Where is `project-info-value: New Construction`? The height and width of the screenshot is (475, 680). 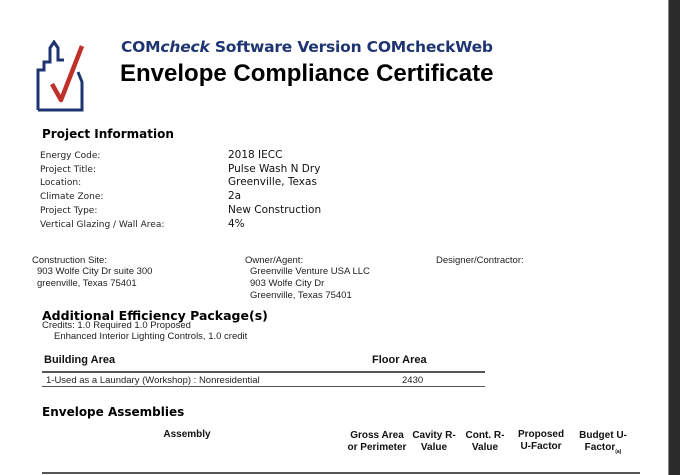 project-info-value: New Construction is located at coordinates (275, 209).